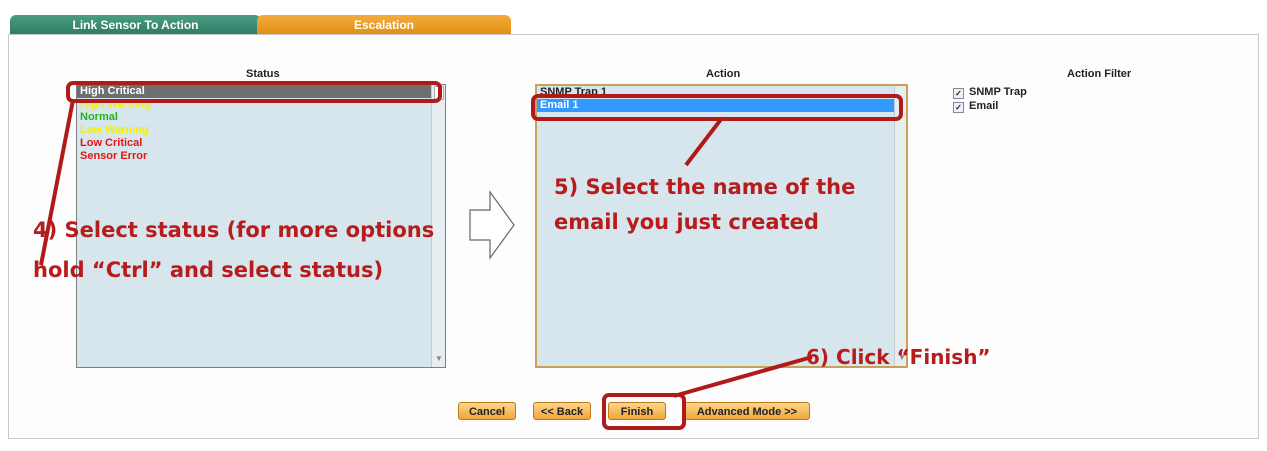 This screenshot has height=451, width=1267. Describe the element at coordinates (644, 411) in the screenshot. I see `callout-box-finish` at that location.